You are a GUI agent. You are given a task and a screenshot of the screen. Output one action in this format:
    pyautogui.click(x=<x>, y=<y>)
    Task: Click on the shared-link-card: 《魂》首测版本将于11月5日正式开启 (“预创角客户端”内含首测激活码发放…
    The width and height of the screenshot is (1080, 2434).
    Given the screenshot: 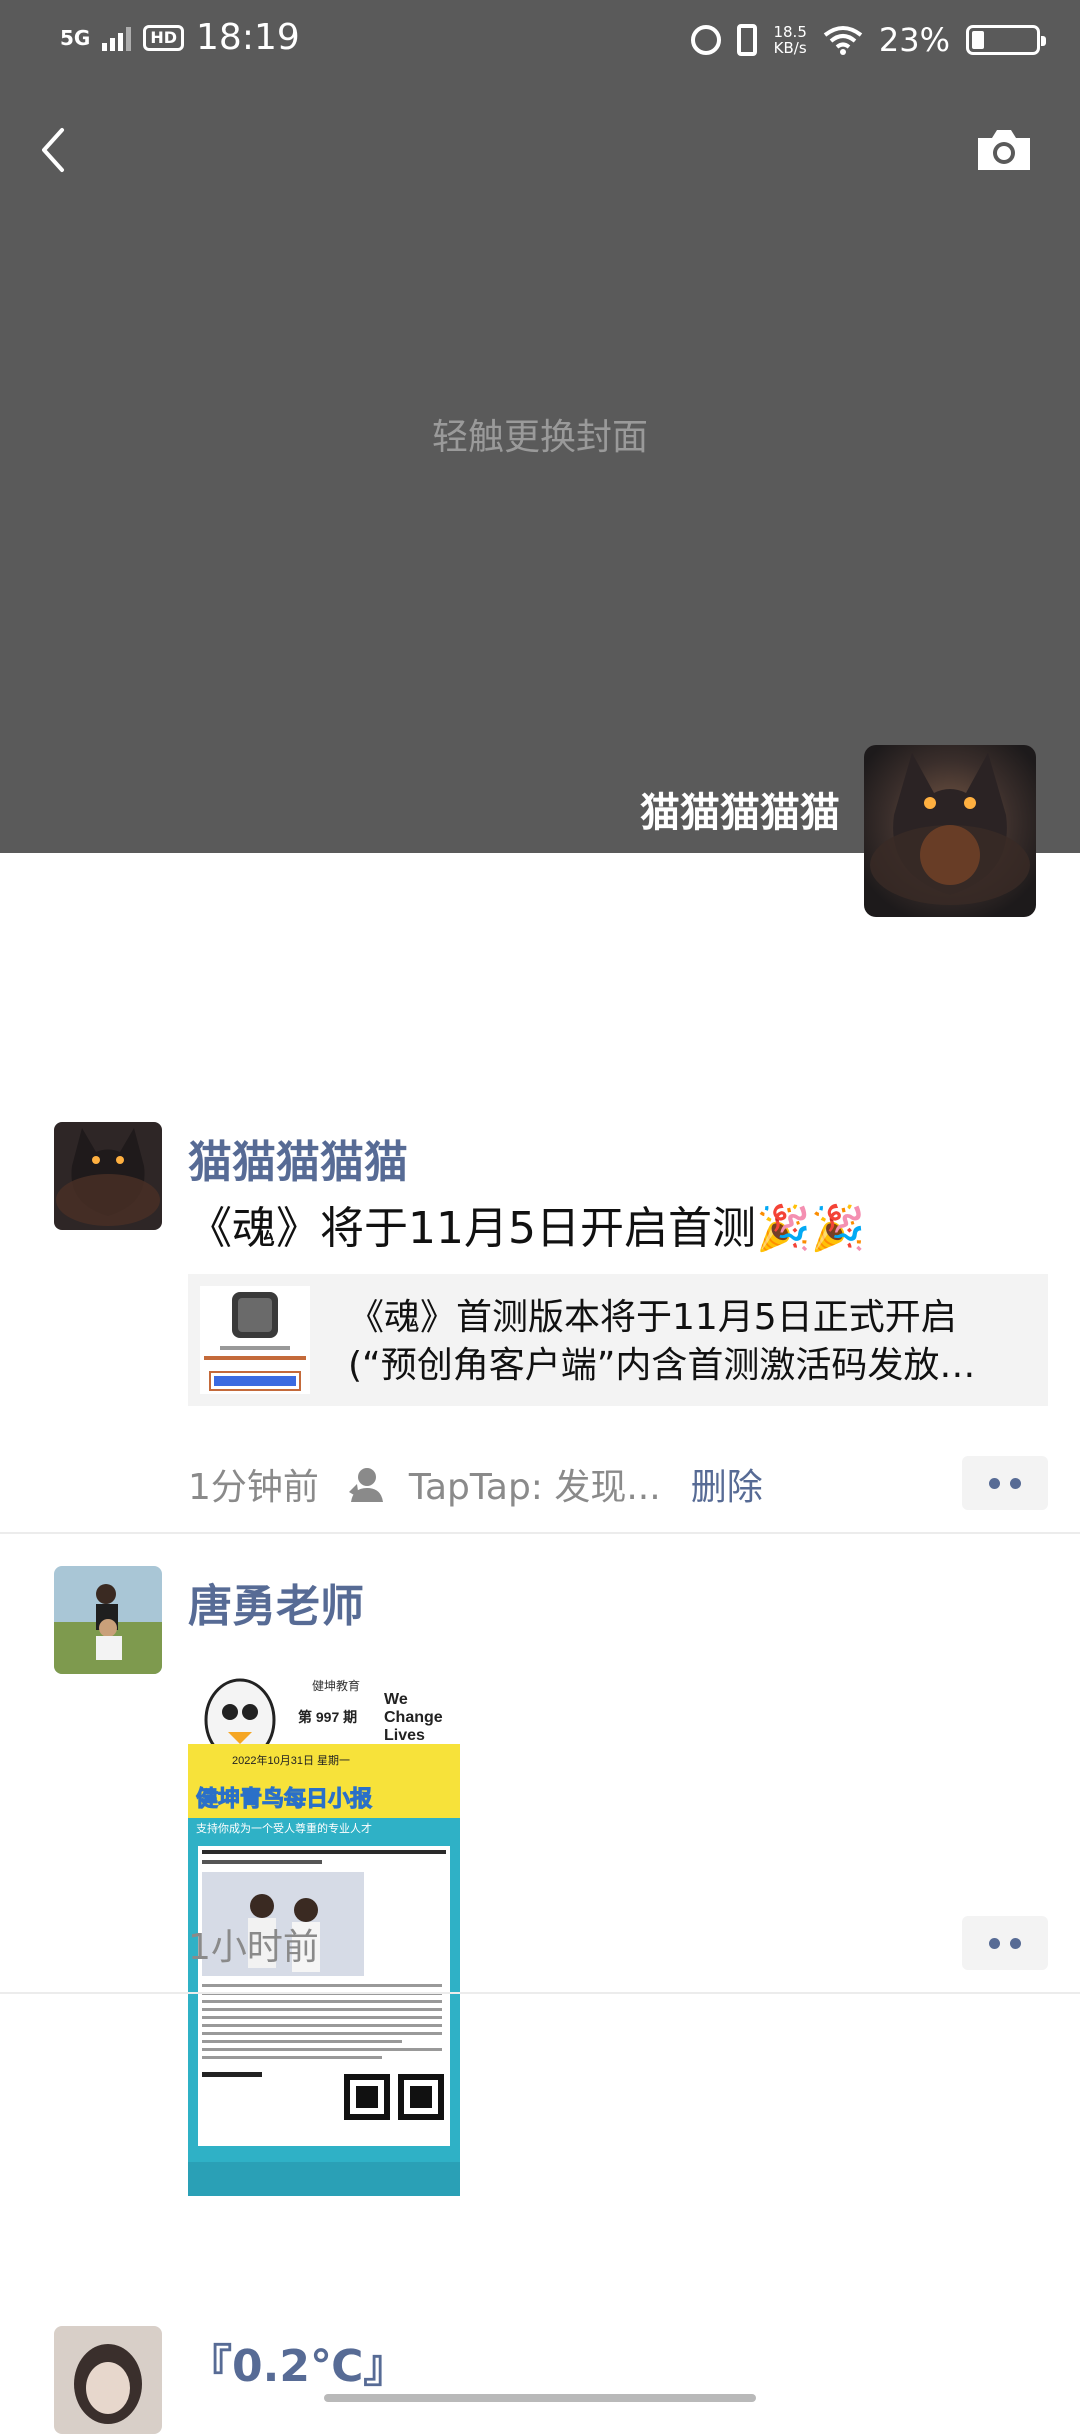 What is the action you would take?
    pyautogui.click(x=618, y=1340)
    